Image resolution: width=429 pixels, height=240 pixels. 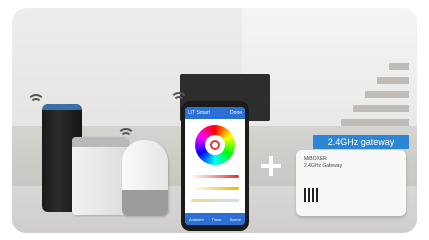 I want to click on app-footer: Ambient Timer Scene, so click(x=215, y=219).